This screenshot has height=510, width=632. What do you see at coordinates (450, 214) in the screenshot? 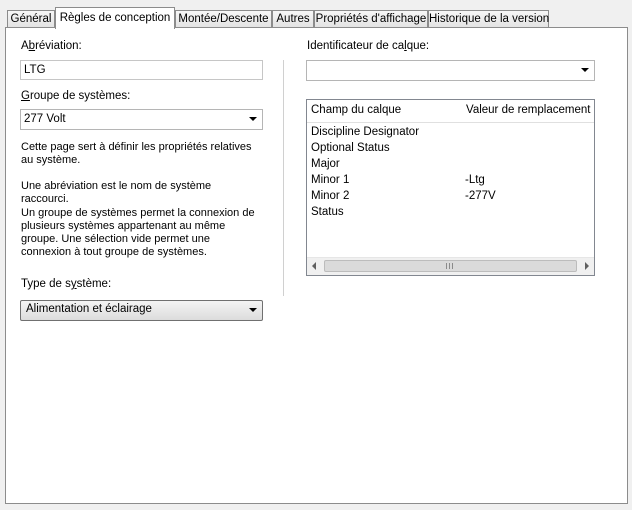
I see `table-row: Status` at bounding box center [450, 214].